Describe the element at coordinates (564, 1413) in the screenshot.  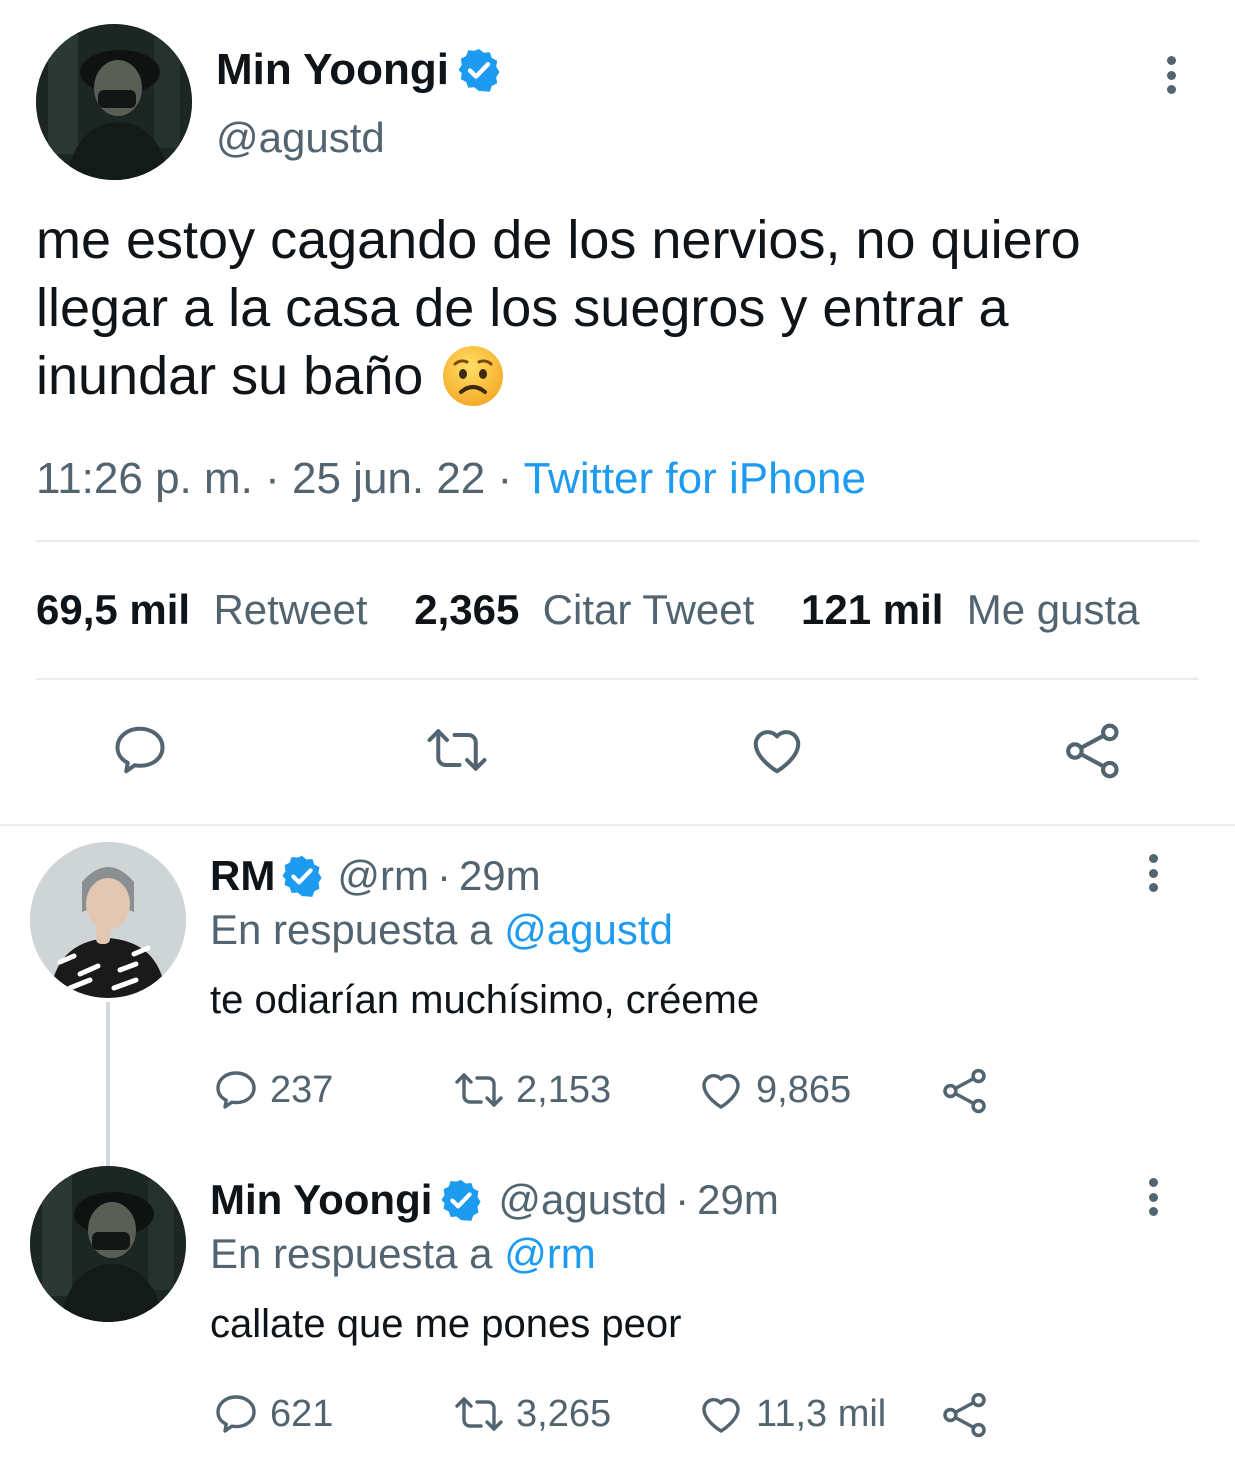
I see `retweet-count: 3,265` at that location.